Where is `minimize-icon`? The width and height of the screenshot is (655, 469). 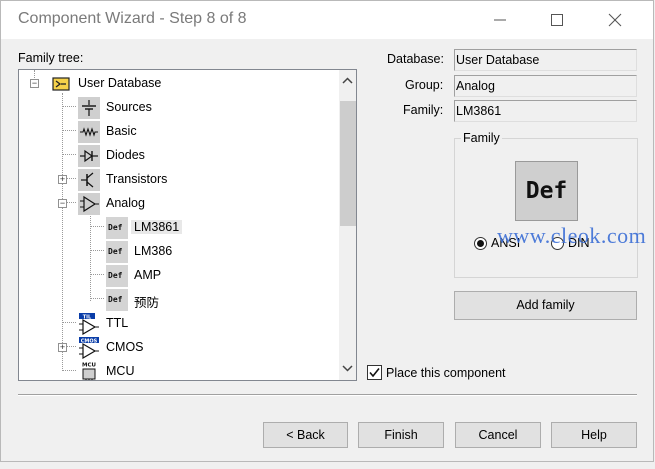
minimize-icon is located at coordinates (500, 20).